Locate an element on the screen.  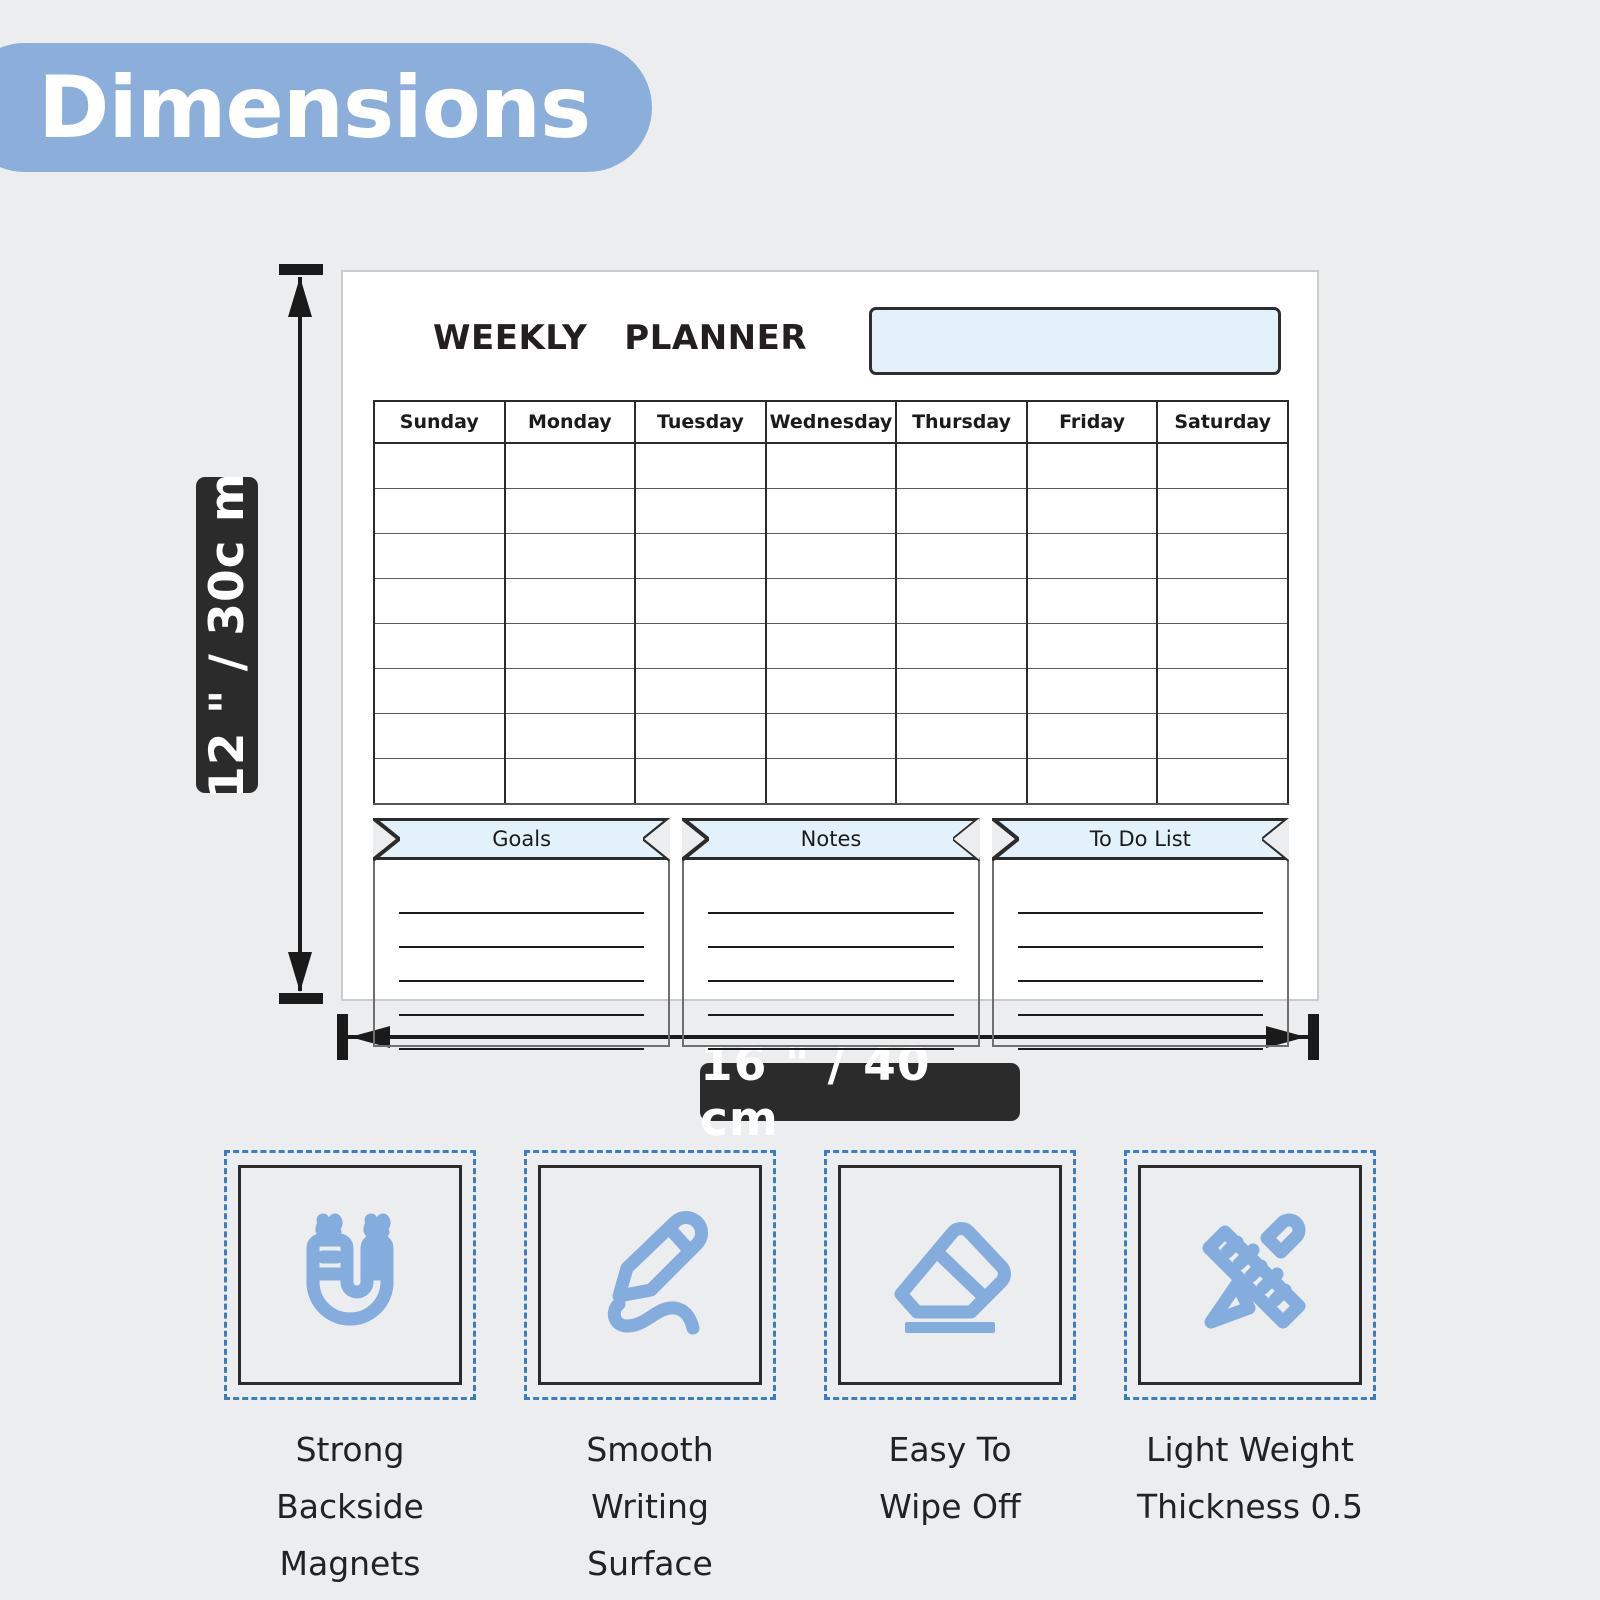
section-notes-lines is located at coordinates (831, 955).